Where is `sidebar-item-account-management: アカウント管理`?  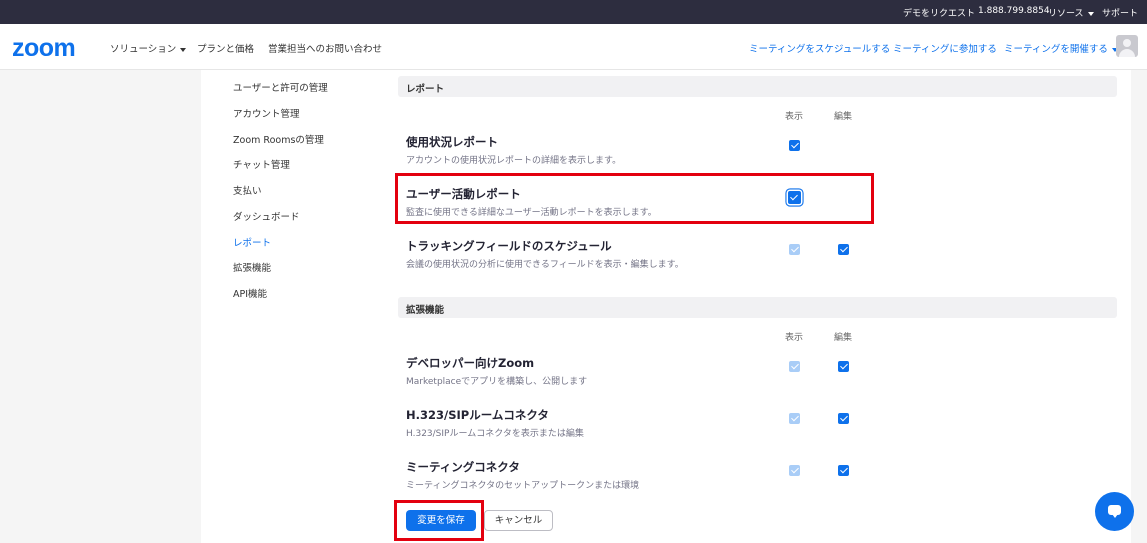 sidebar-item-account-management: アカウント管理 is located at coordinates (266, 113).